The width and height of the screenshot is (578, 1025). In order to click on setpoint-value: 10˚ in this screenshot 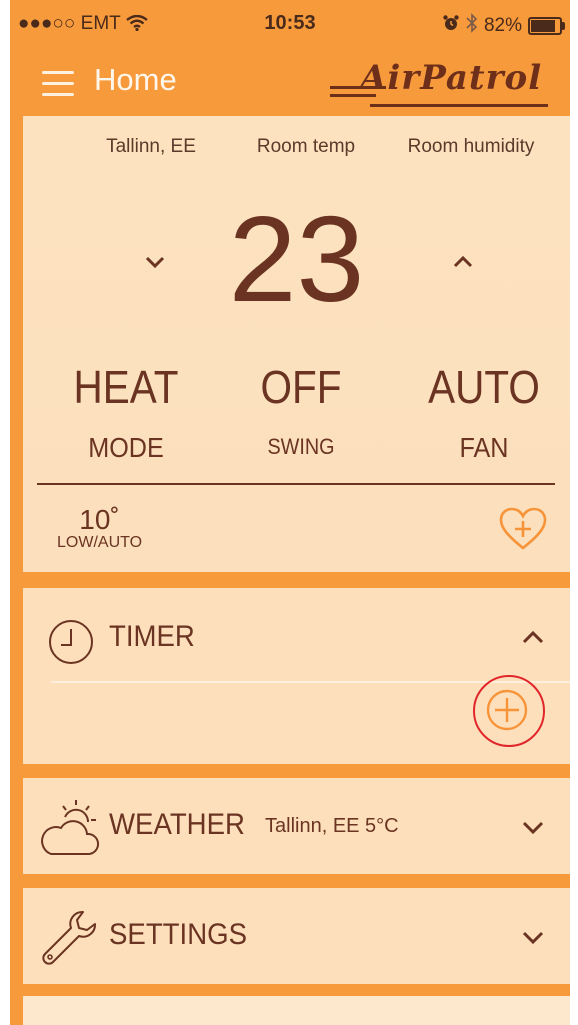, I will do `click(99, 519)`.